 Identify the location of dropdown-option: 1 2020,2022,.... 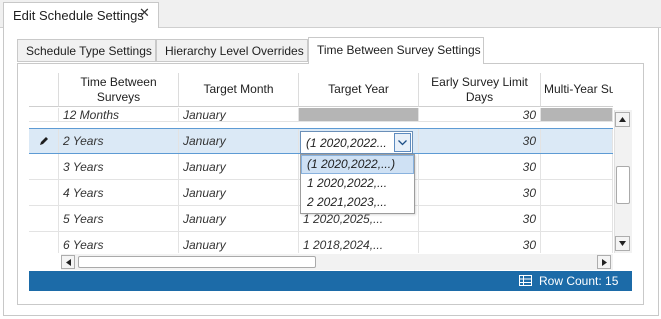
(357, 183).